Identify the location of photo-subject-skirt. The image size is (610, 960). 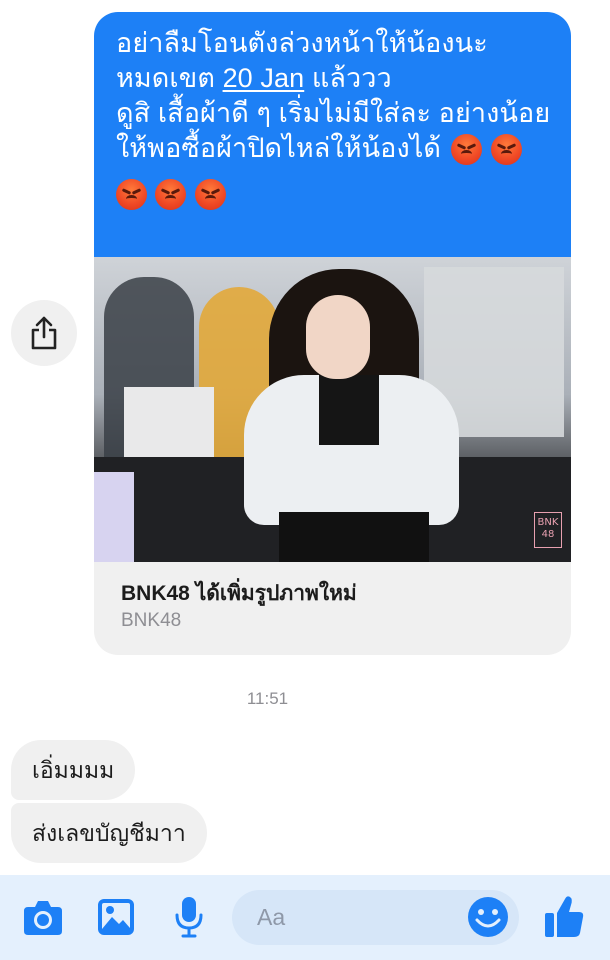
(354, 537).